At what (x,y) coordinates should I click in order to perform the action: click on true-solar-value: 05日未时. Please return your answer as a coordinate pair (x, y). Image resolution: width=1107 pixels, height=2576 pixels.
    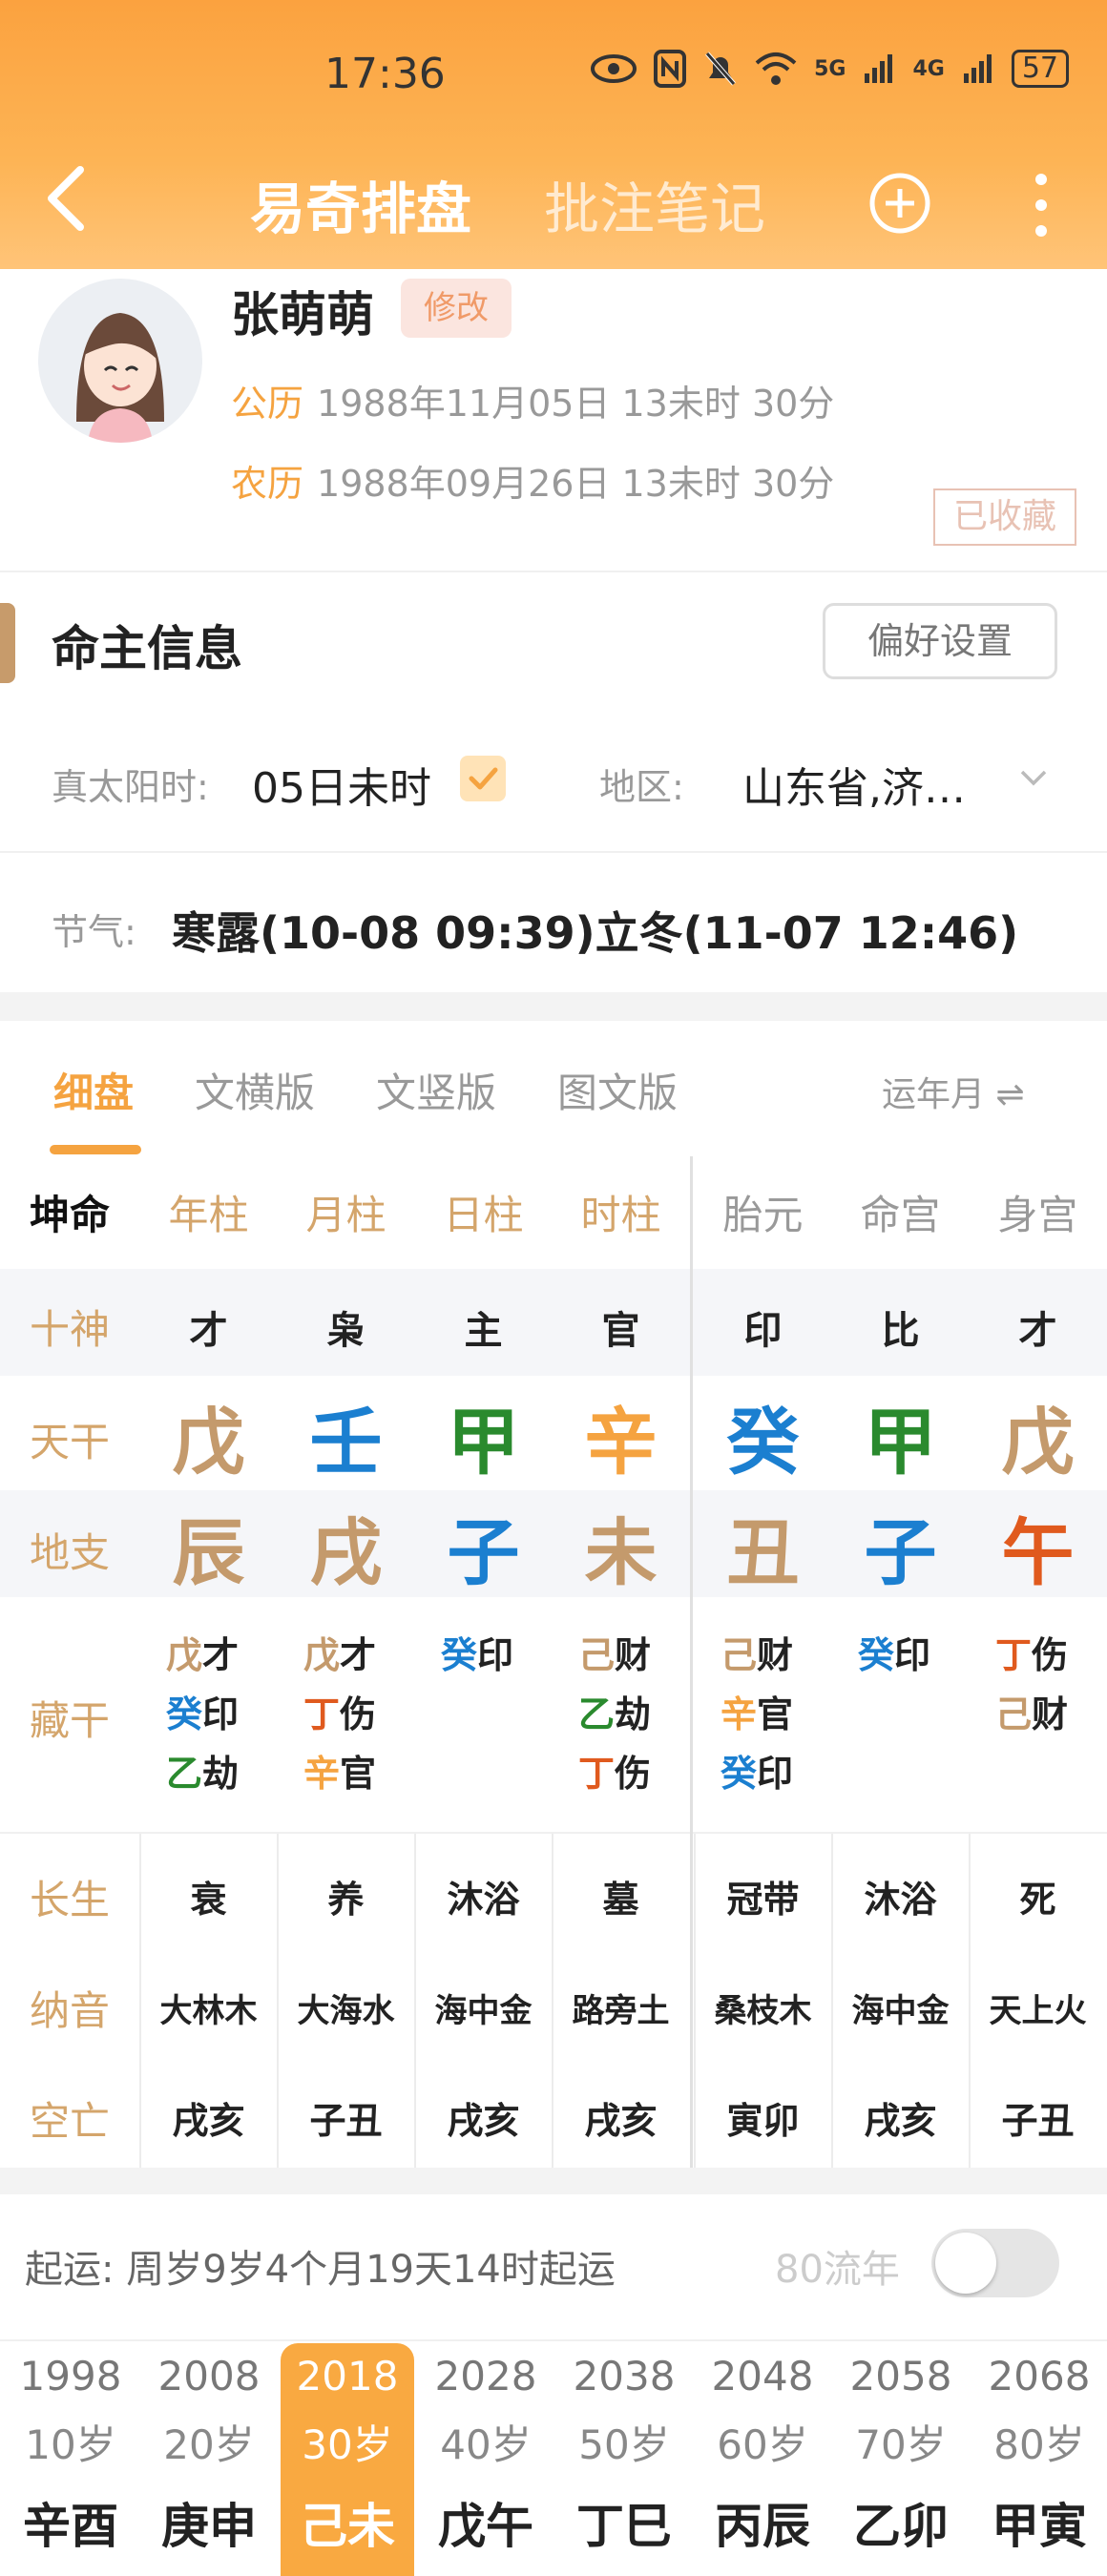
    Looking at the image, I should click on (341, 788).